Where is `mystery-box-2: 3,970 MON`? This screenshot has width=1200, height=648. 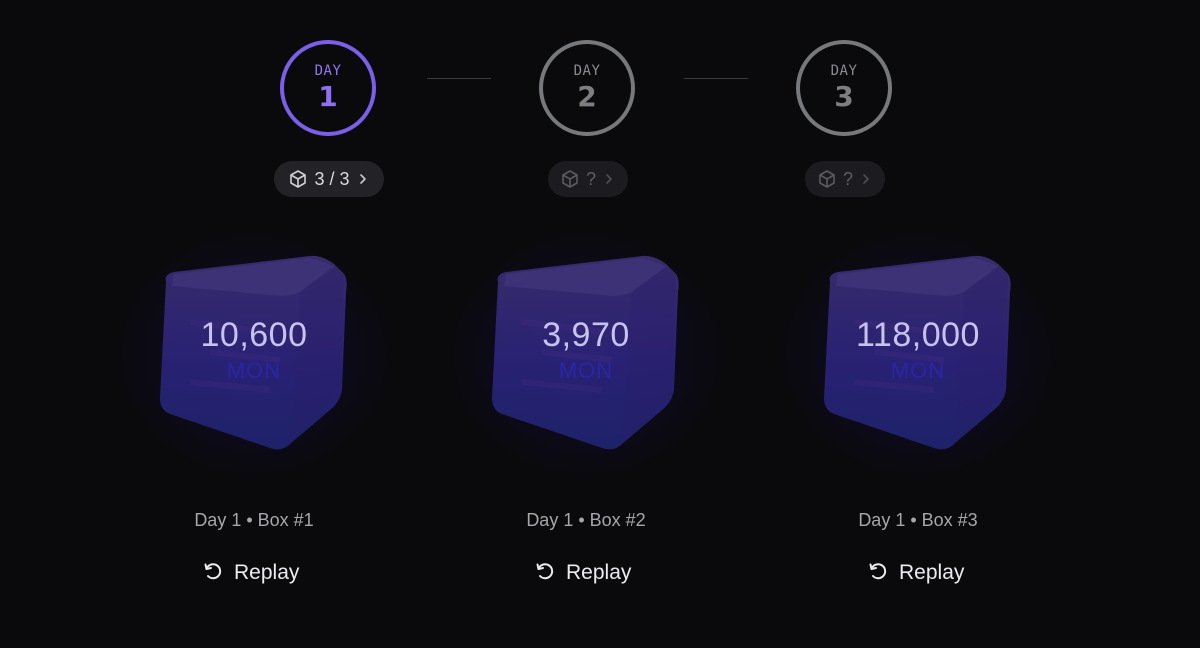 mystery-box-2: 3,970 MON is located at coordinates (586, 355).